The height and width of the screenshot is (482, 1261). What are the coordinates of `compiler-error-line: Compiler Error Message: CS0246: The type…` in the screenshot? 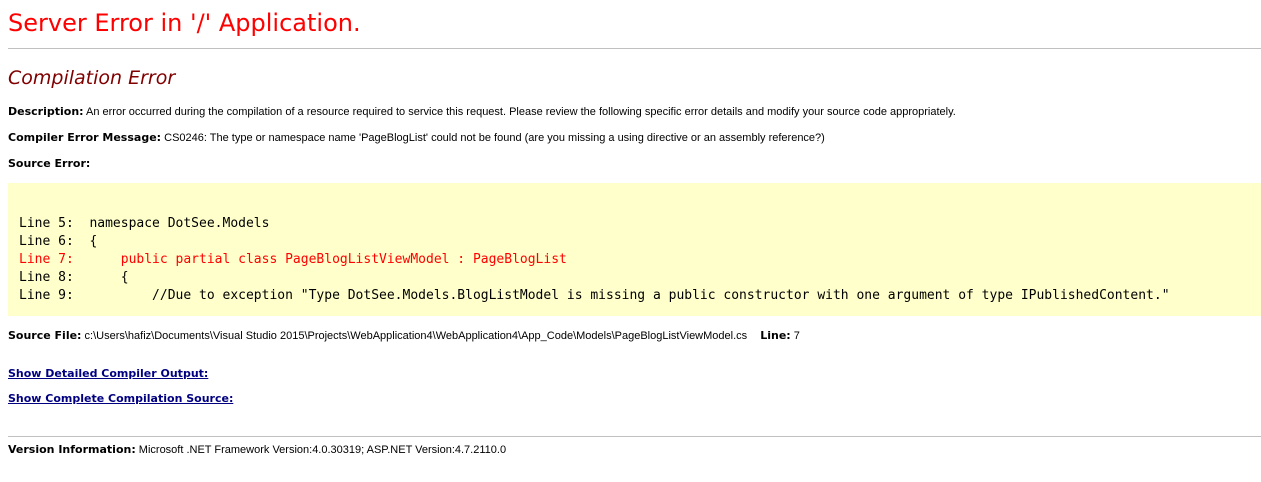 It's located at (416, 138).